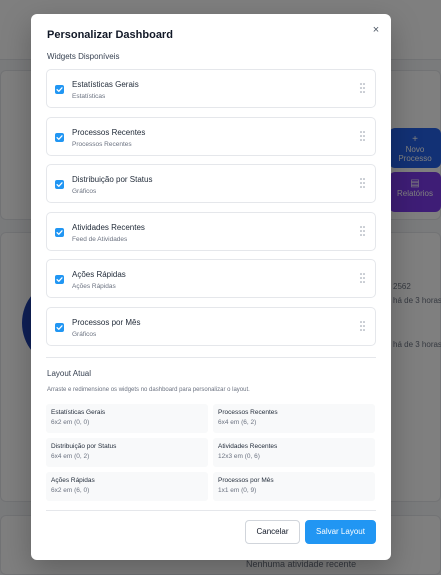  What do you see at coordinates (102, 144) in the screenshot?
I see `widget-category: Processos Recentes` at bounding box center [102, 144].